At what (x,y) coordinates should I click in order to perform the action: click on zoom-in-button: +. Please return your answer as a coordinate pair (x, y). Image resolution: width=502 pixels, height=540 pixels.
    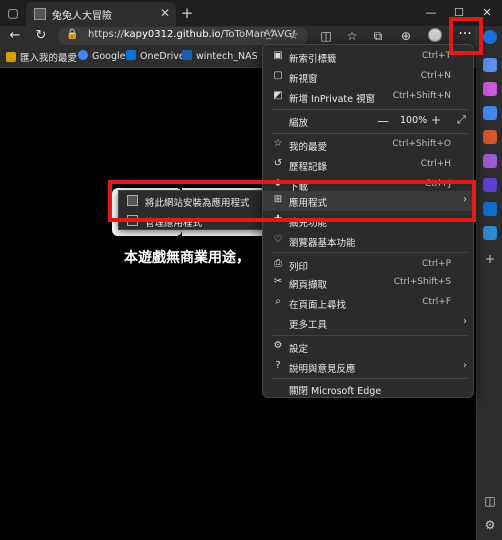
    Looking at the image, I should click on (436, 120).